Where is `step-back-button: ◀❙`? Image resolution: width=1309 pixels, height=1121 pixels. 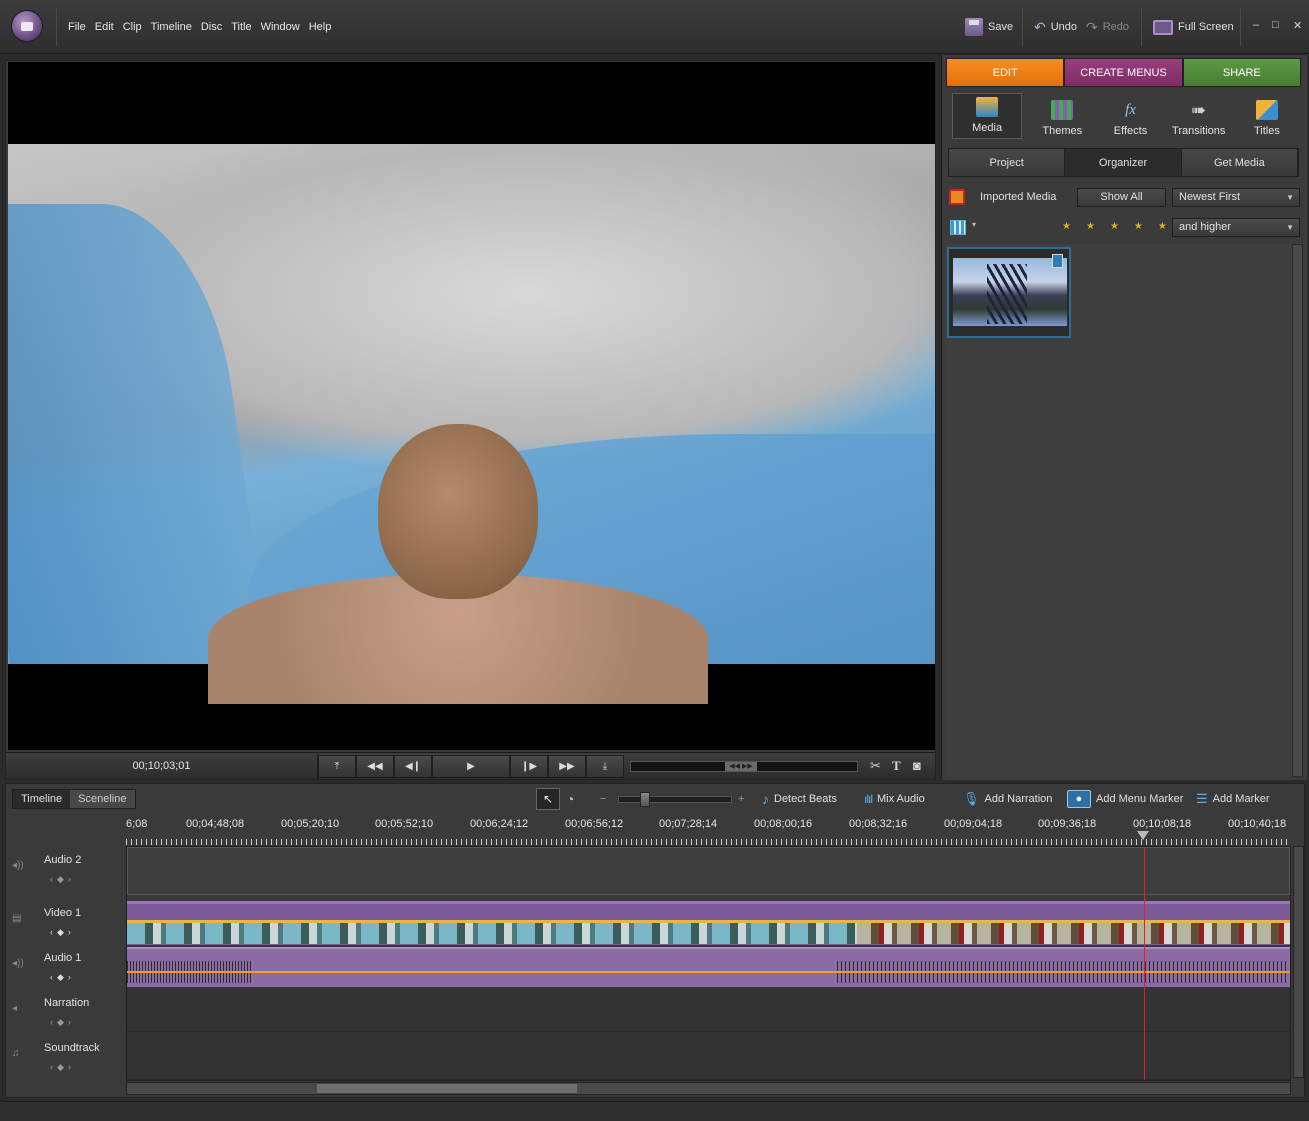 step-back-button: ◀❙ is located at coordinates (413, 766).